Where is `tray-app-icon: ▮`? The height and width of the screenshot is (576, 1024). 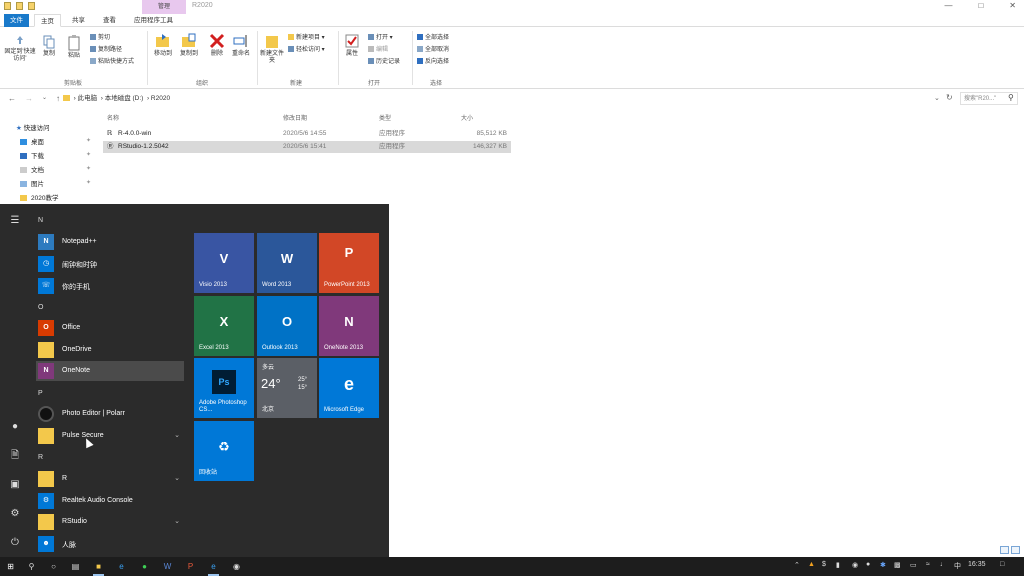 tray-app-icon: ▮ is located at coordinates (838, 565).